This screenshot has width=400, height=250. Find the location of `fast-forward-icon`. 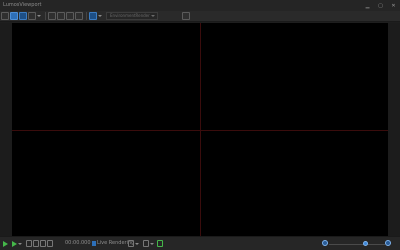

fast-forward-icon is located at coordinates (50, 243).